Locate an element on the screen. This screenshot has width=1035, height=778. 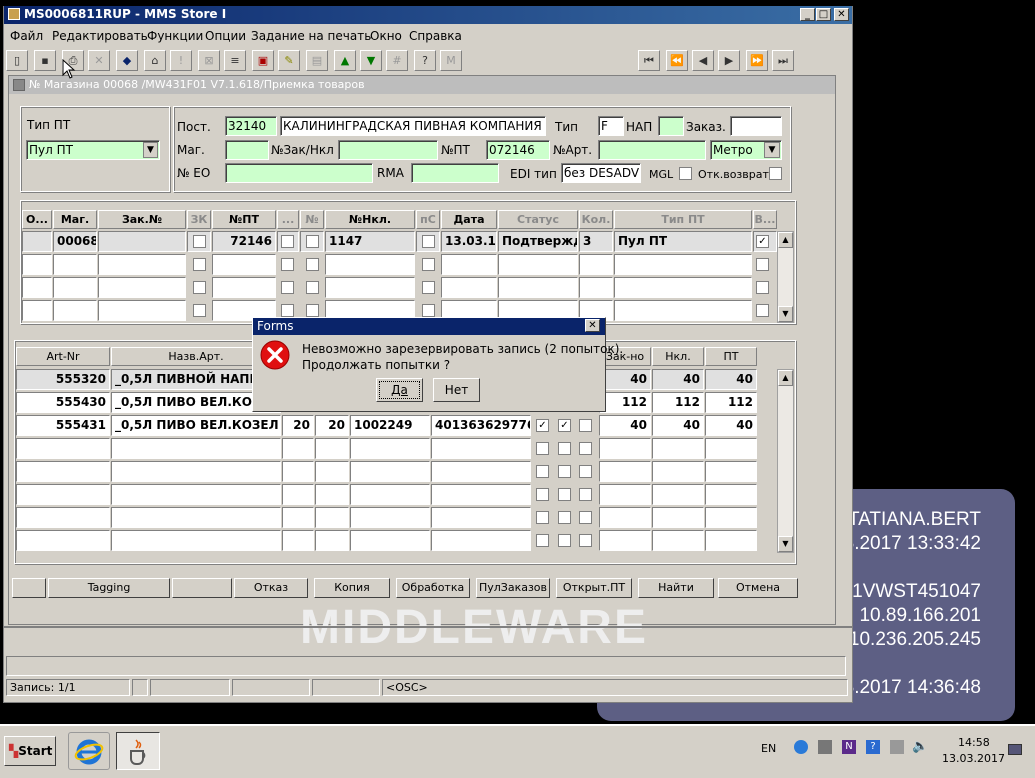
first-record-icon: ⏮ is located at coordinates (649, 60).